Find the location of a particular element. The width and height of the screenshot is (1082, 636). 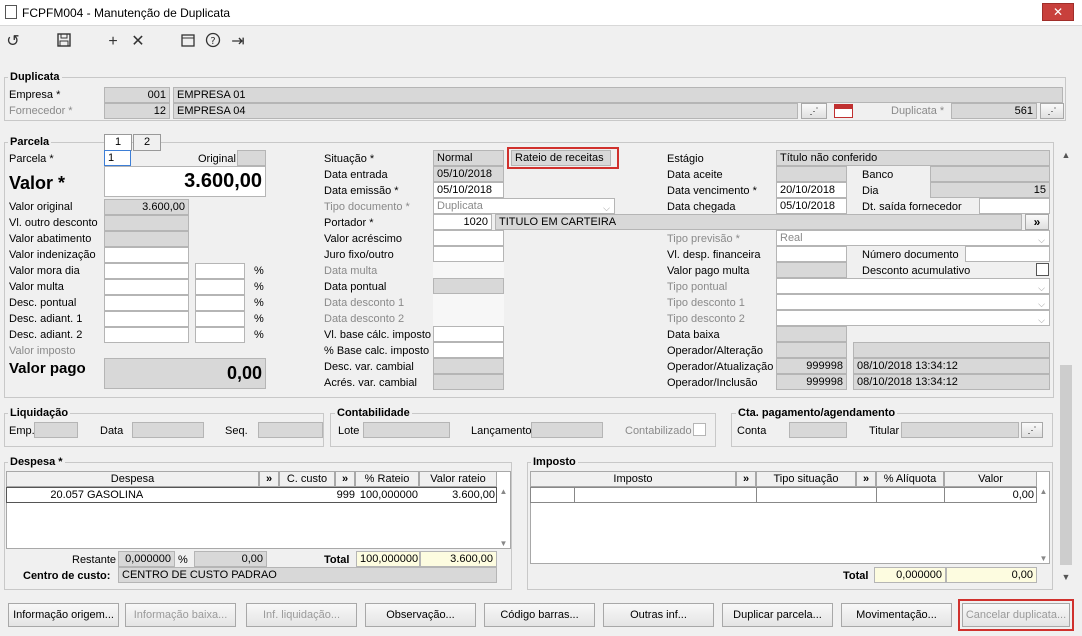

desc-adiant1-field is located at coordinates (146, 319).